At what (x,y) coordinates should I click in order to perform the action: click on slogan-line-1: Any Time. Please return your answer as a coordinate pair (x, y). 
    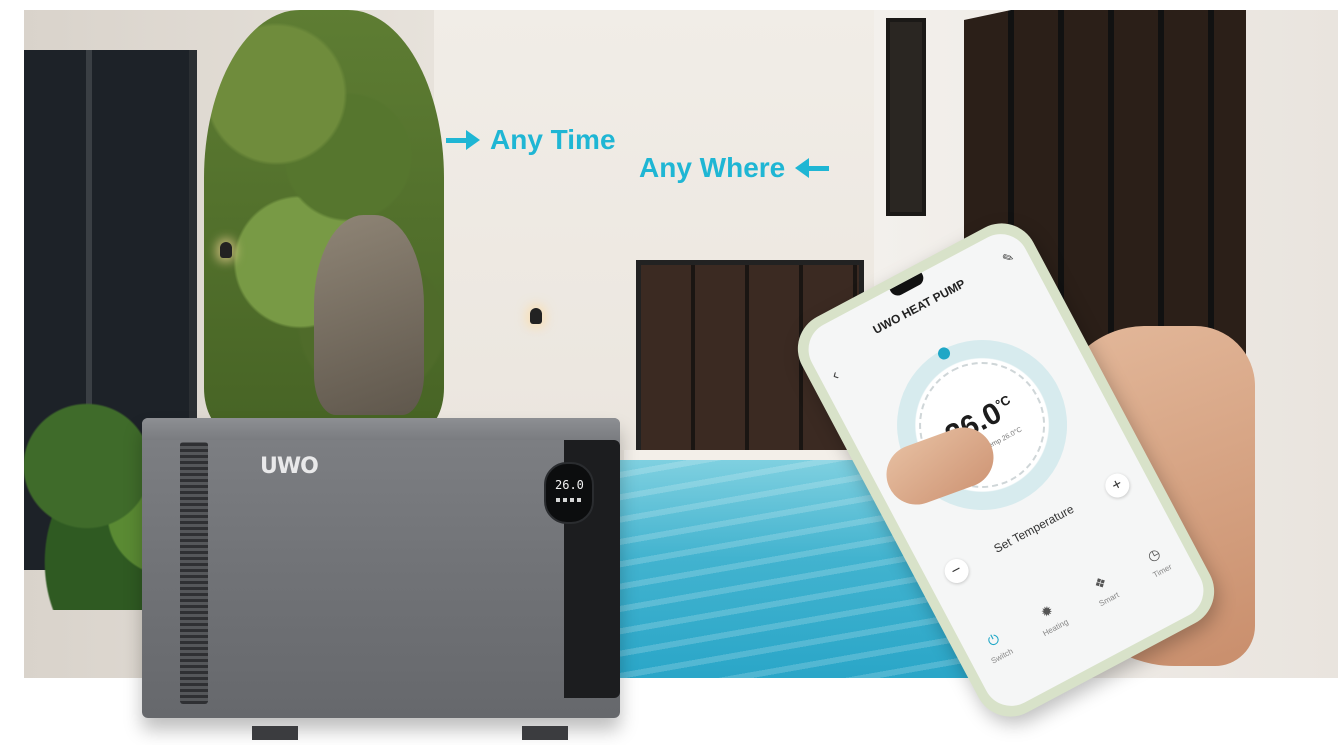
    Looking at the image, I should click on (553, 139).